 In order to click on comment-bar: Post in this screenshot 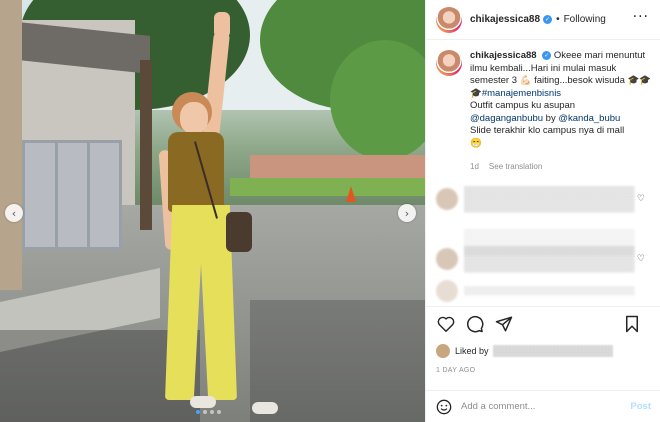, I will do `click(543, 406)`.